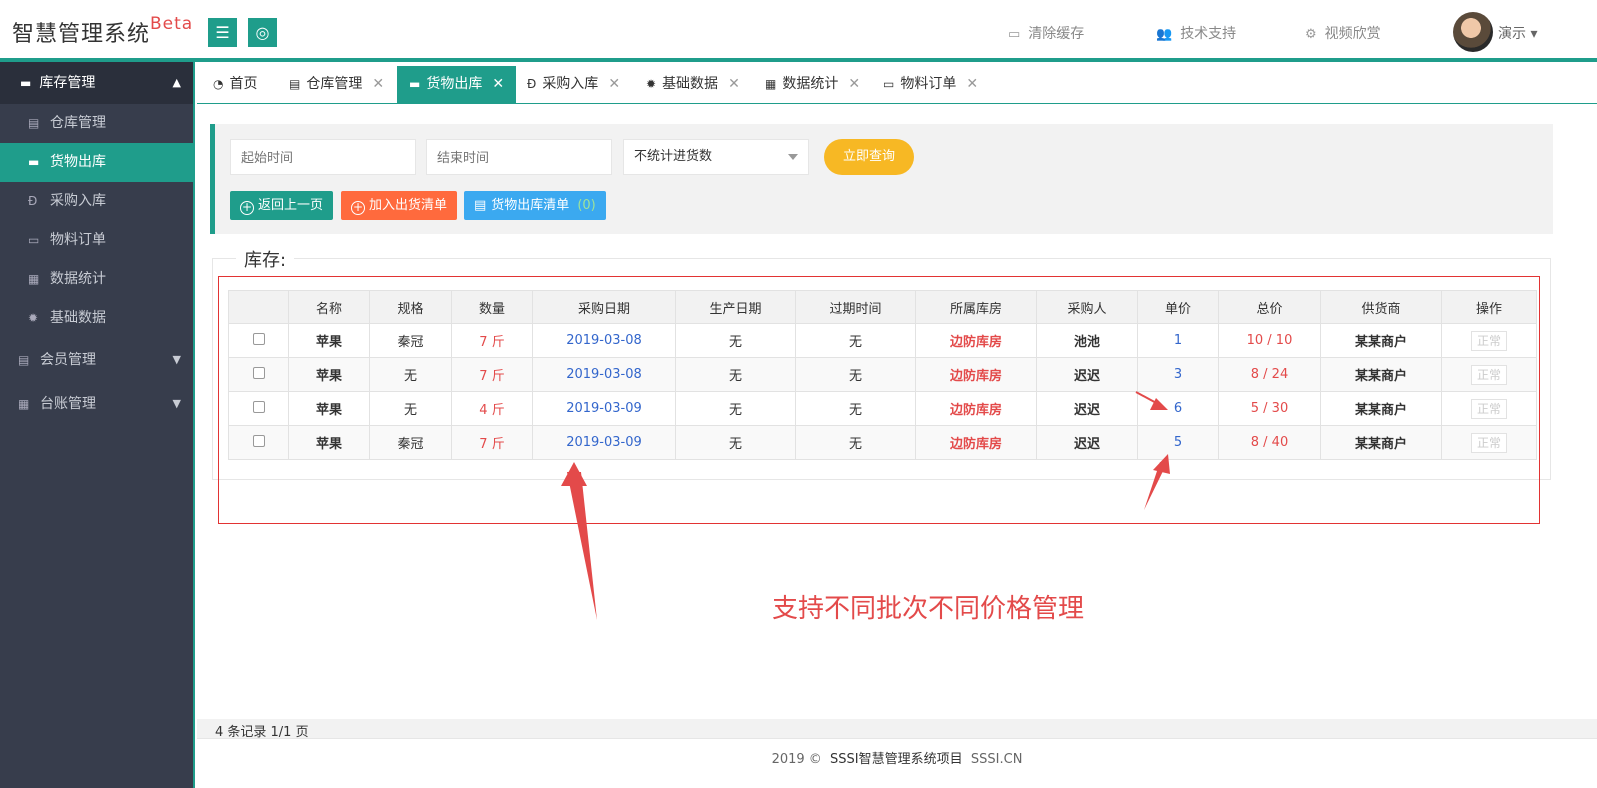 The image size is (1597, 788). What do you see at coordinates (865, 505) in the screenshot?
I see `annotation-arrows` at bounding box center [865, 505].